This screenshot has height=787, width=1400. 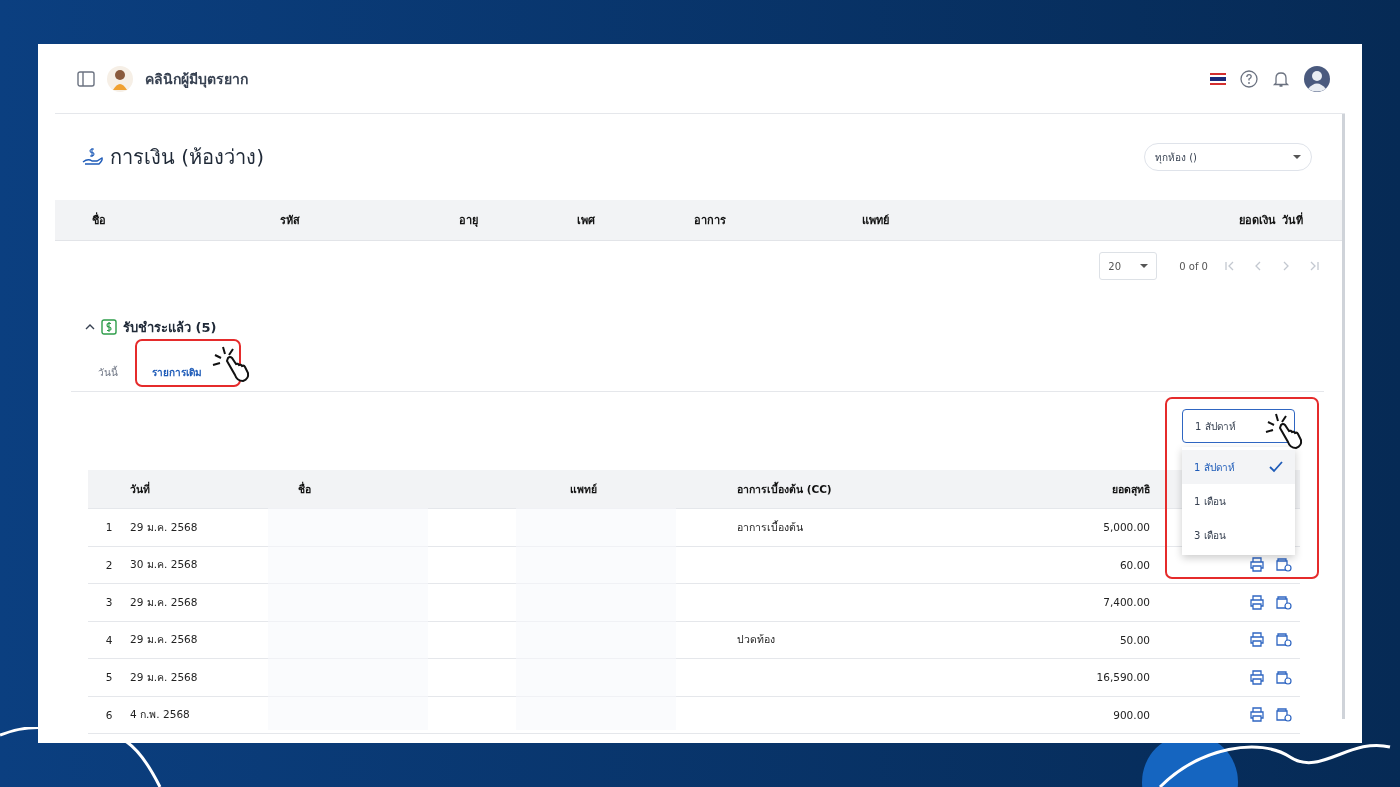 What do you see at coordinates (170, 327) in the screenshot?
I see `section-title: รับชำระแล้ว (5)` at bounding box center [170, 327].